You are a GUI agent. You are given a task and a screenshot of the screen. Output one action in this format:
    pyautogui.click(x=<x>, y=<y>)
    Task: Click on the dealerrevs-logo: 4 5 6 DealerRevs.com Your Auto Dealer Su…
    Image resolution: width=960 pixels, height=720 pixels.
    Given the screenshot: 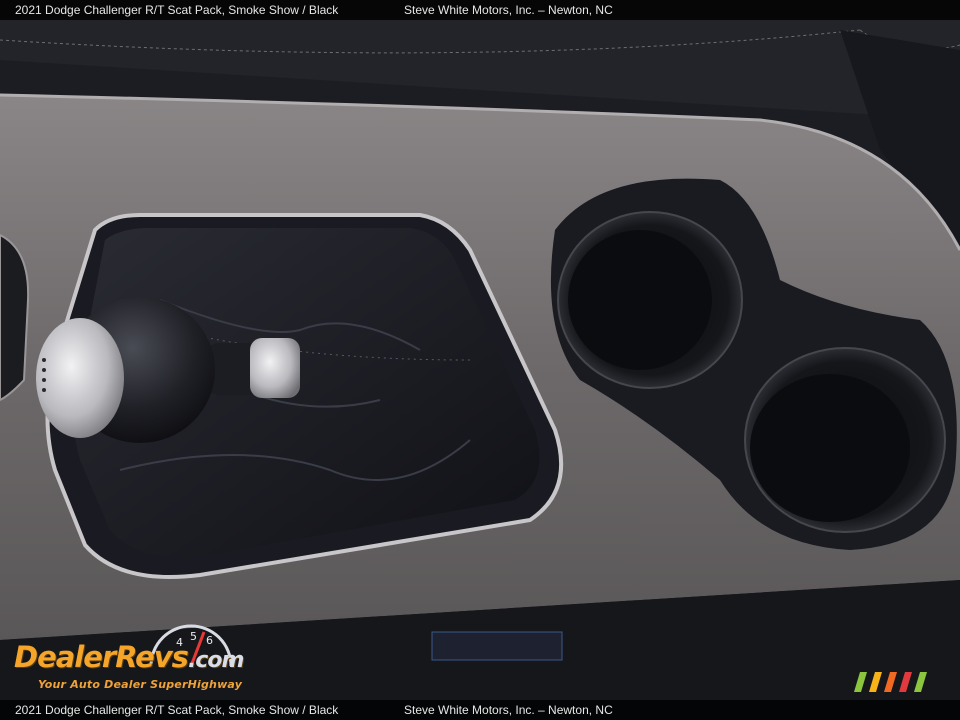 What is the action you would take?
    pyautogui.click(x=142, y=661)
    